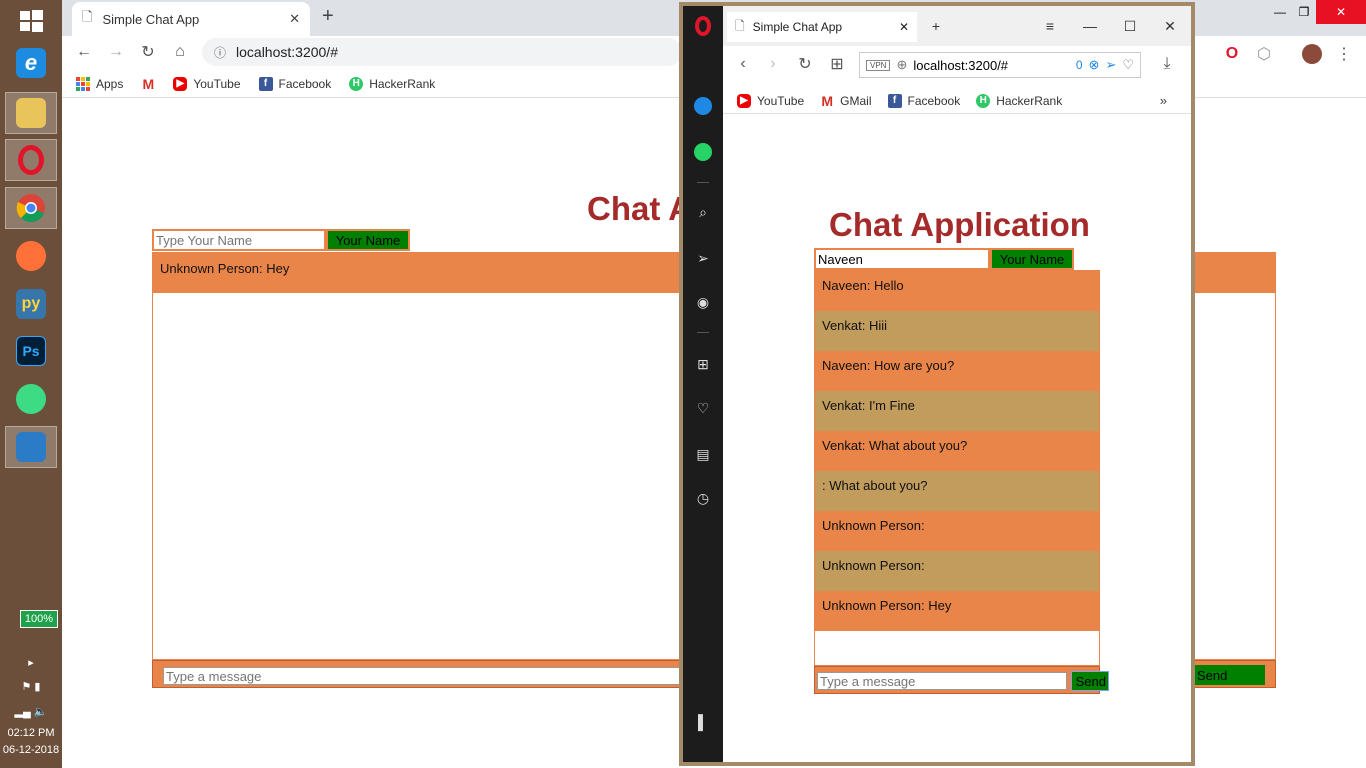 The height and width of the screenshot is (768, 1366). I want to click on back-icon: ←, so click(84, 52).